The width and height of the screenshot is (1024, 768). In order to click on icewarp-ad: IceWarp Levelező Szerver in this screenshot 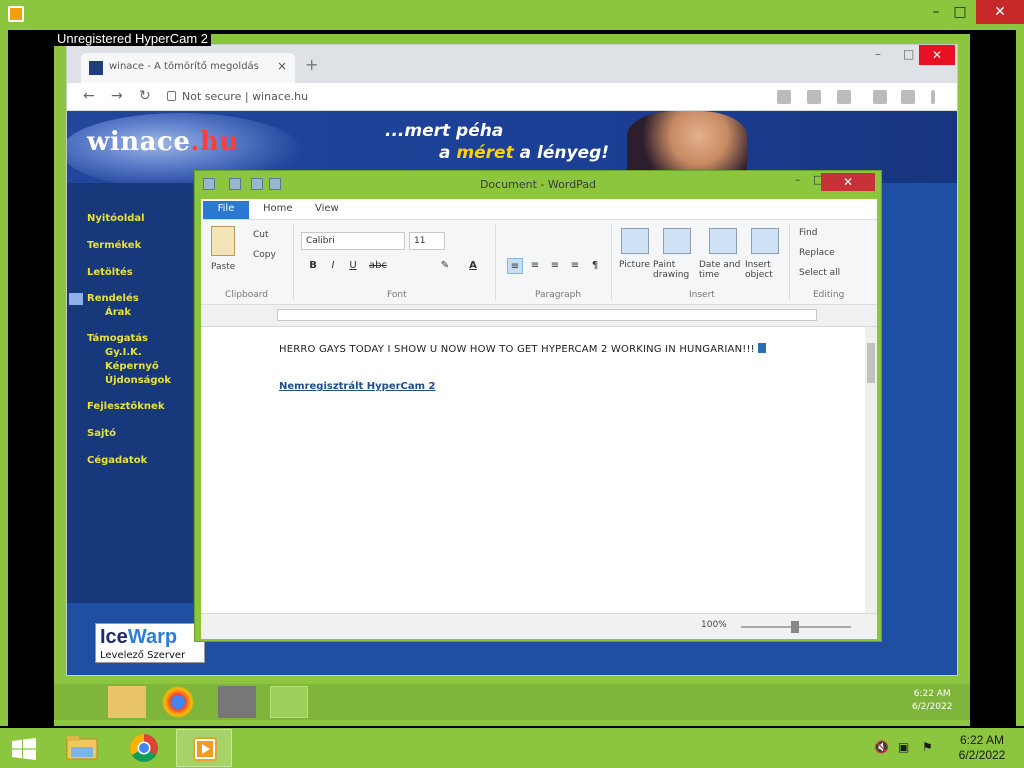, I will do `click(150, 643)`.